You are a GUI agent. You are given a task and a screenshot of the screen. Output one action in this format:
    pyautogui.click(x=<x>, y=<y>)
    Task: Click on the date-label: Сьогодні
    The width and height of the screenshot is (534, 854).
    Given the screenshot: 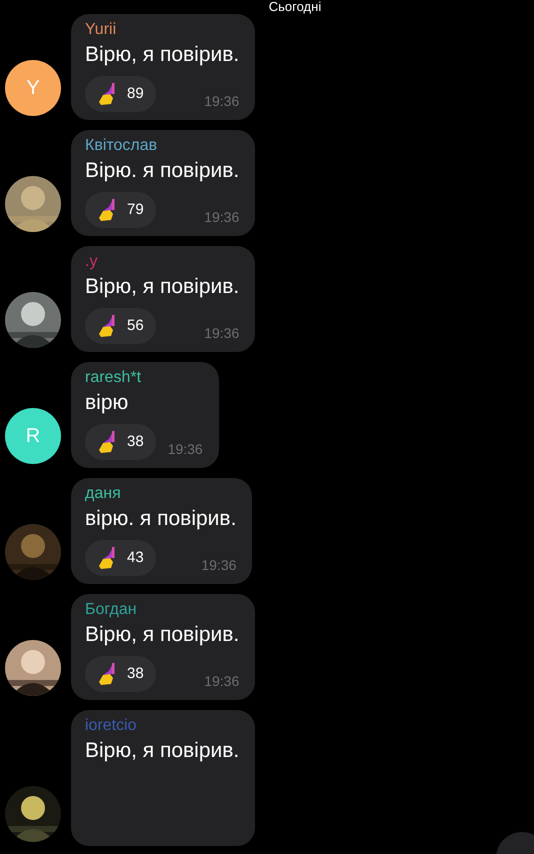 What is the action you would take?
    pyautogui.click(x=295, y=7)
    